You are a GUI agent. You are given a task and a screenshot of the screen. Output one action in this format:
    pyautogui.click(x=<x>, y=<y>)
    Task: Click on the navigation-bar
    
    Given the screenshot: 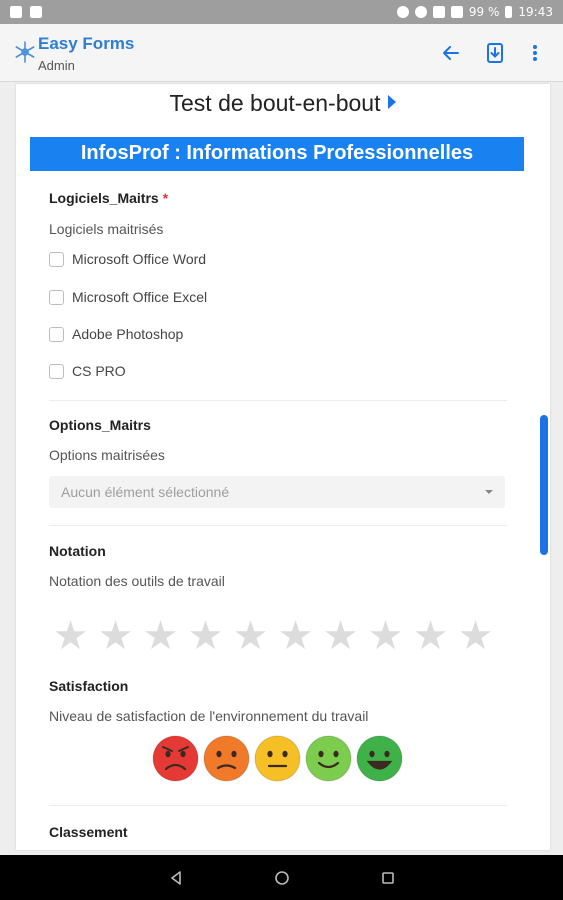 What is the action you would take?
    pyautogui.click(x=281, y=877)
    